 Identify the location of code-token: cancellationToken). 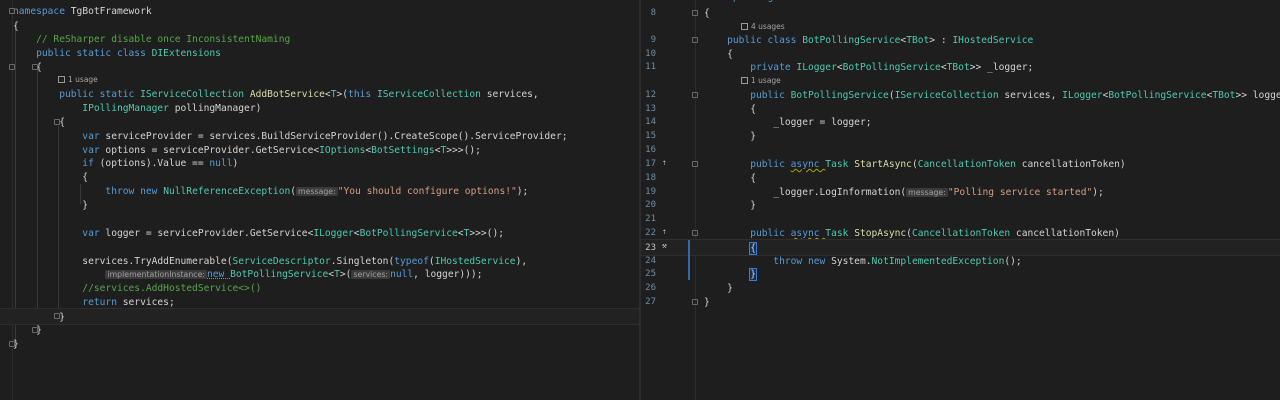
(1073, 164).